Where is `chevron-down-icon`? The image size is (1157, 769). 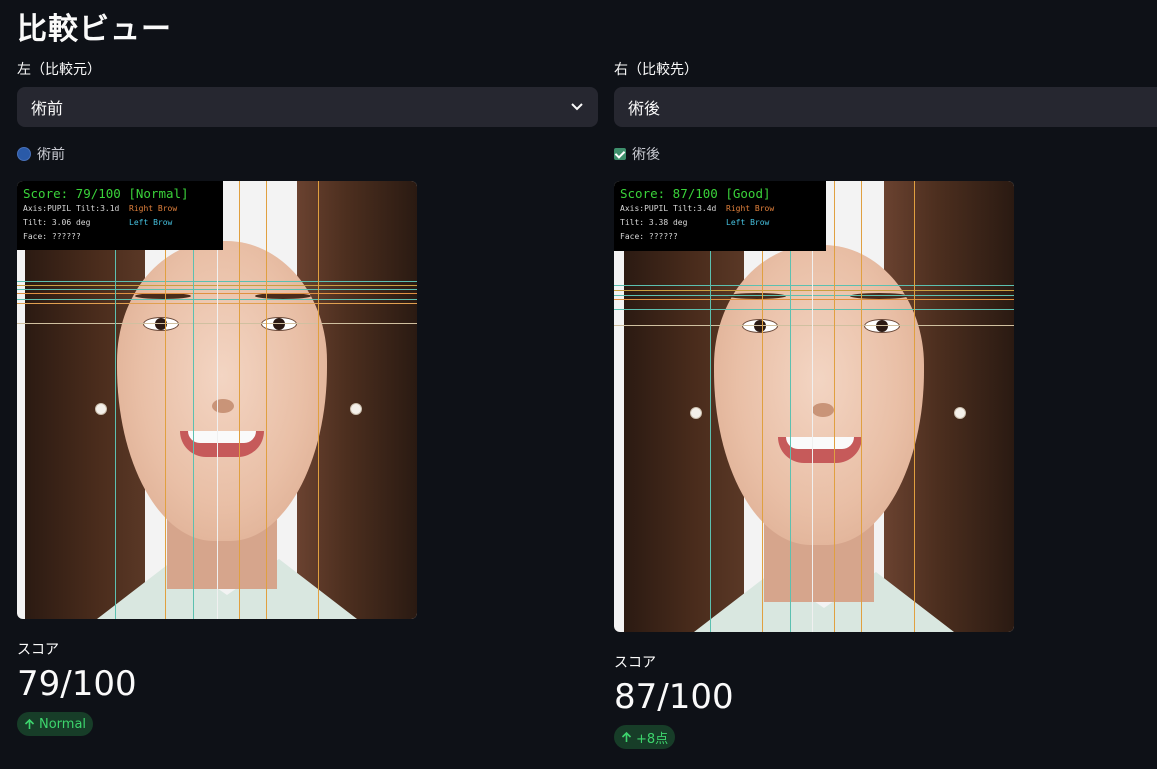
chevron-down-icon is located at coordinates (577, 107).